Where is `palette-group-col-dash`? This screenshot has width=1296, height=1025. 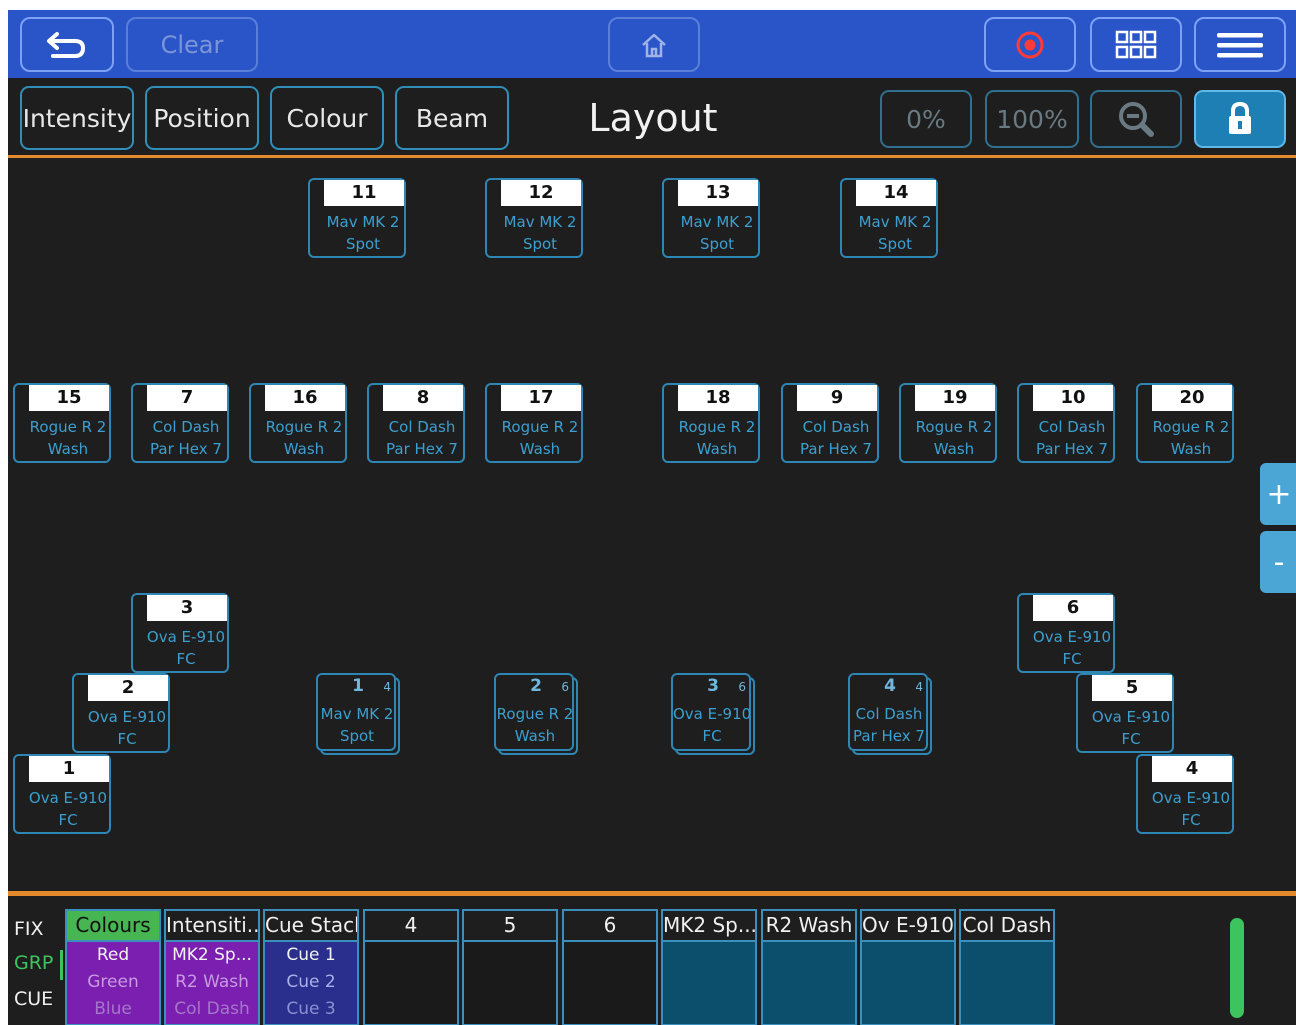 palette-group-col-dash is located at coordinates (1007, 982).